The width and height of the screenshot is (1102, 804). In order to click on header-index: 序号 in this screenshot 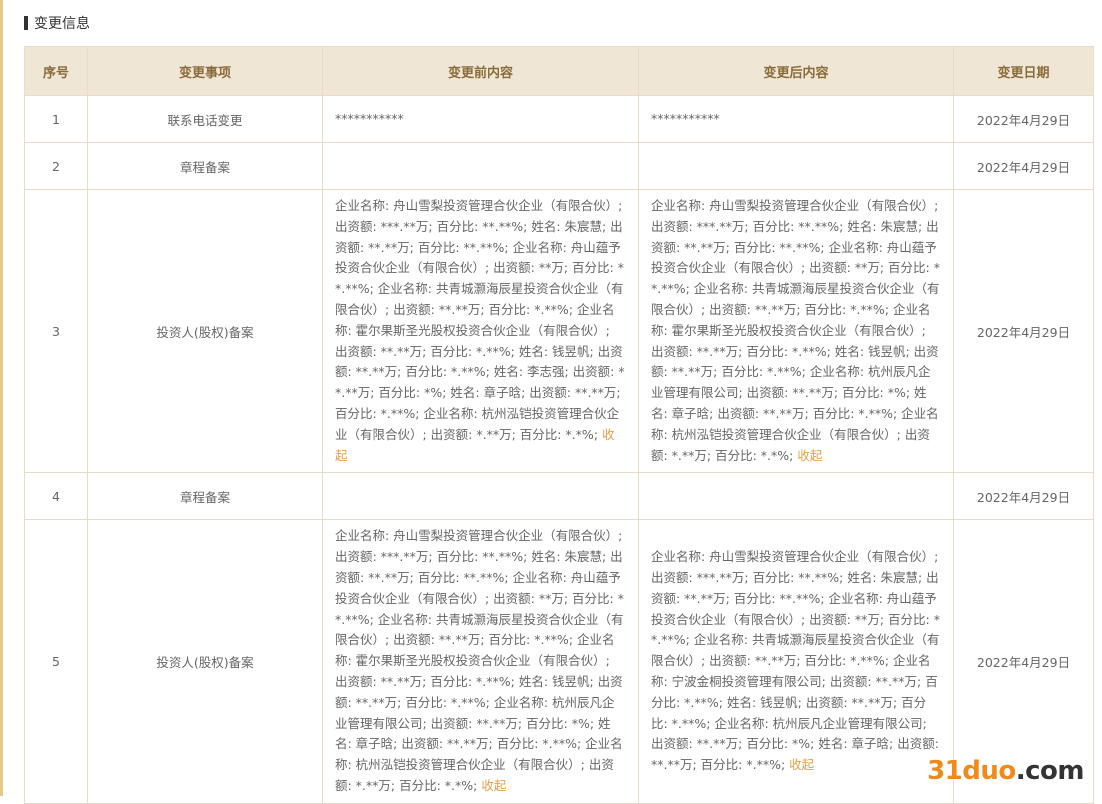, I will do `click(56, 71)`.